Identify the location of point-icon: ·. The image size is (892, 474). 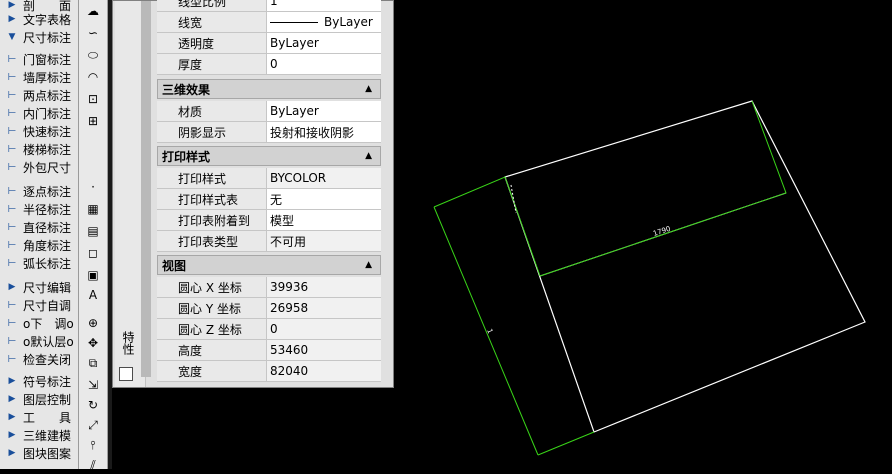
(93, 187).